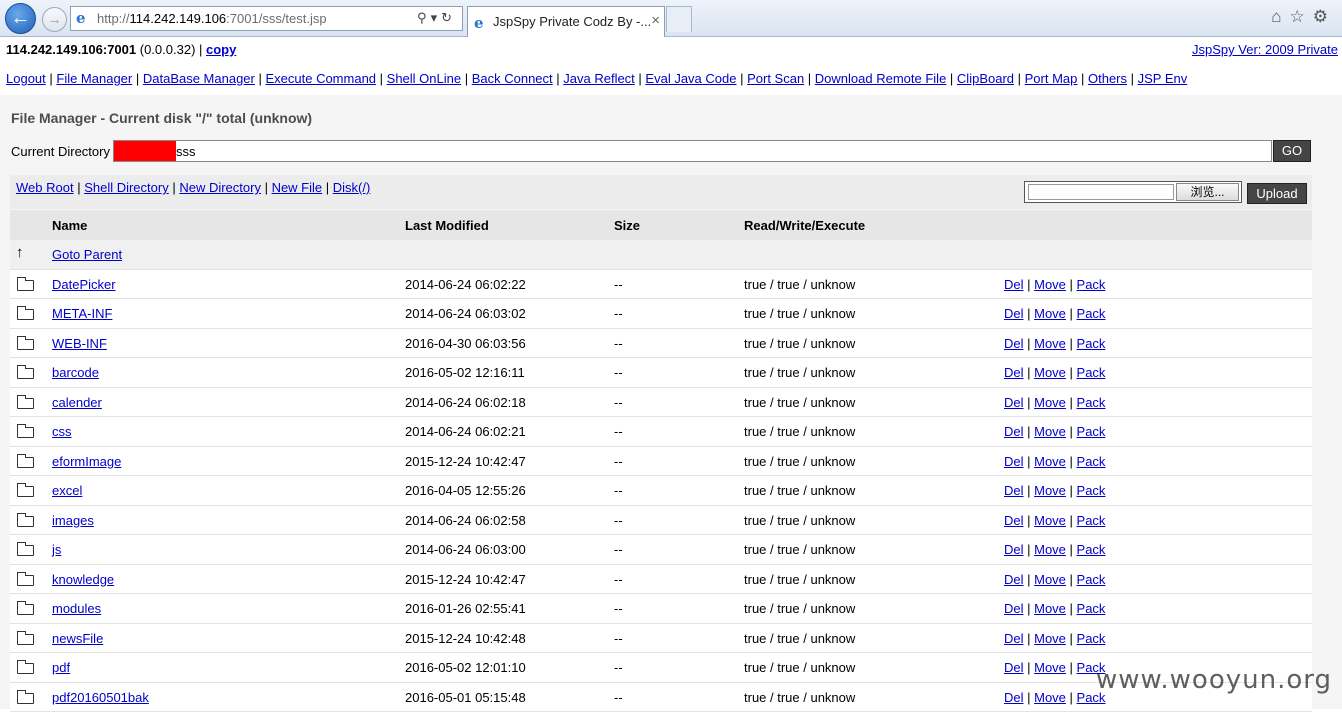  I want to click on menu-port-scan: Port Scan, so click(775, 78).